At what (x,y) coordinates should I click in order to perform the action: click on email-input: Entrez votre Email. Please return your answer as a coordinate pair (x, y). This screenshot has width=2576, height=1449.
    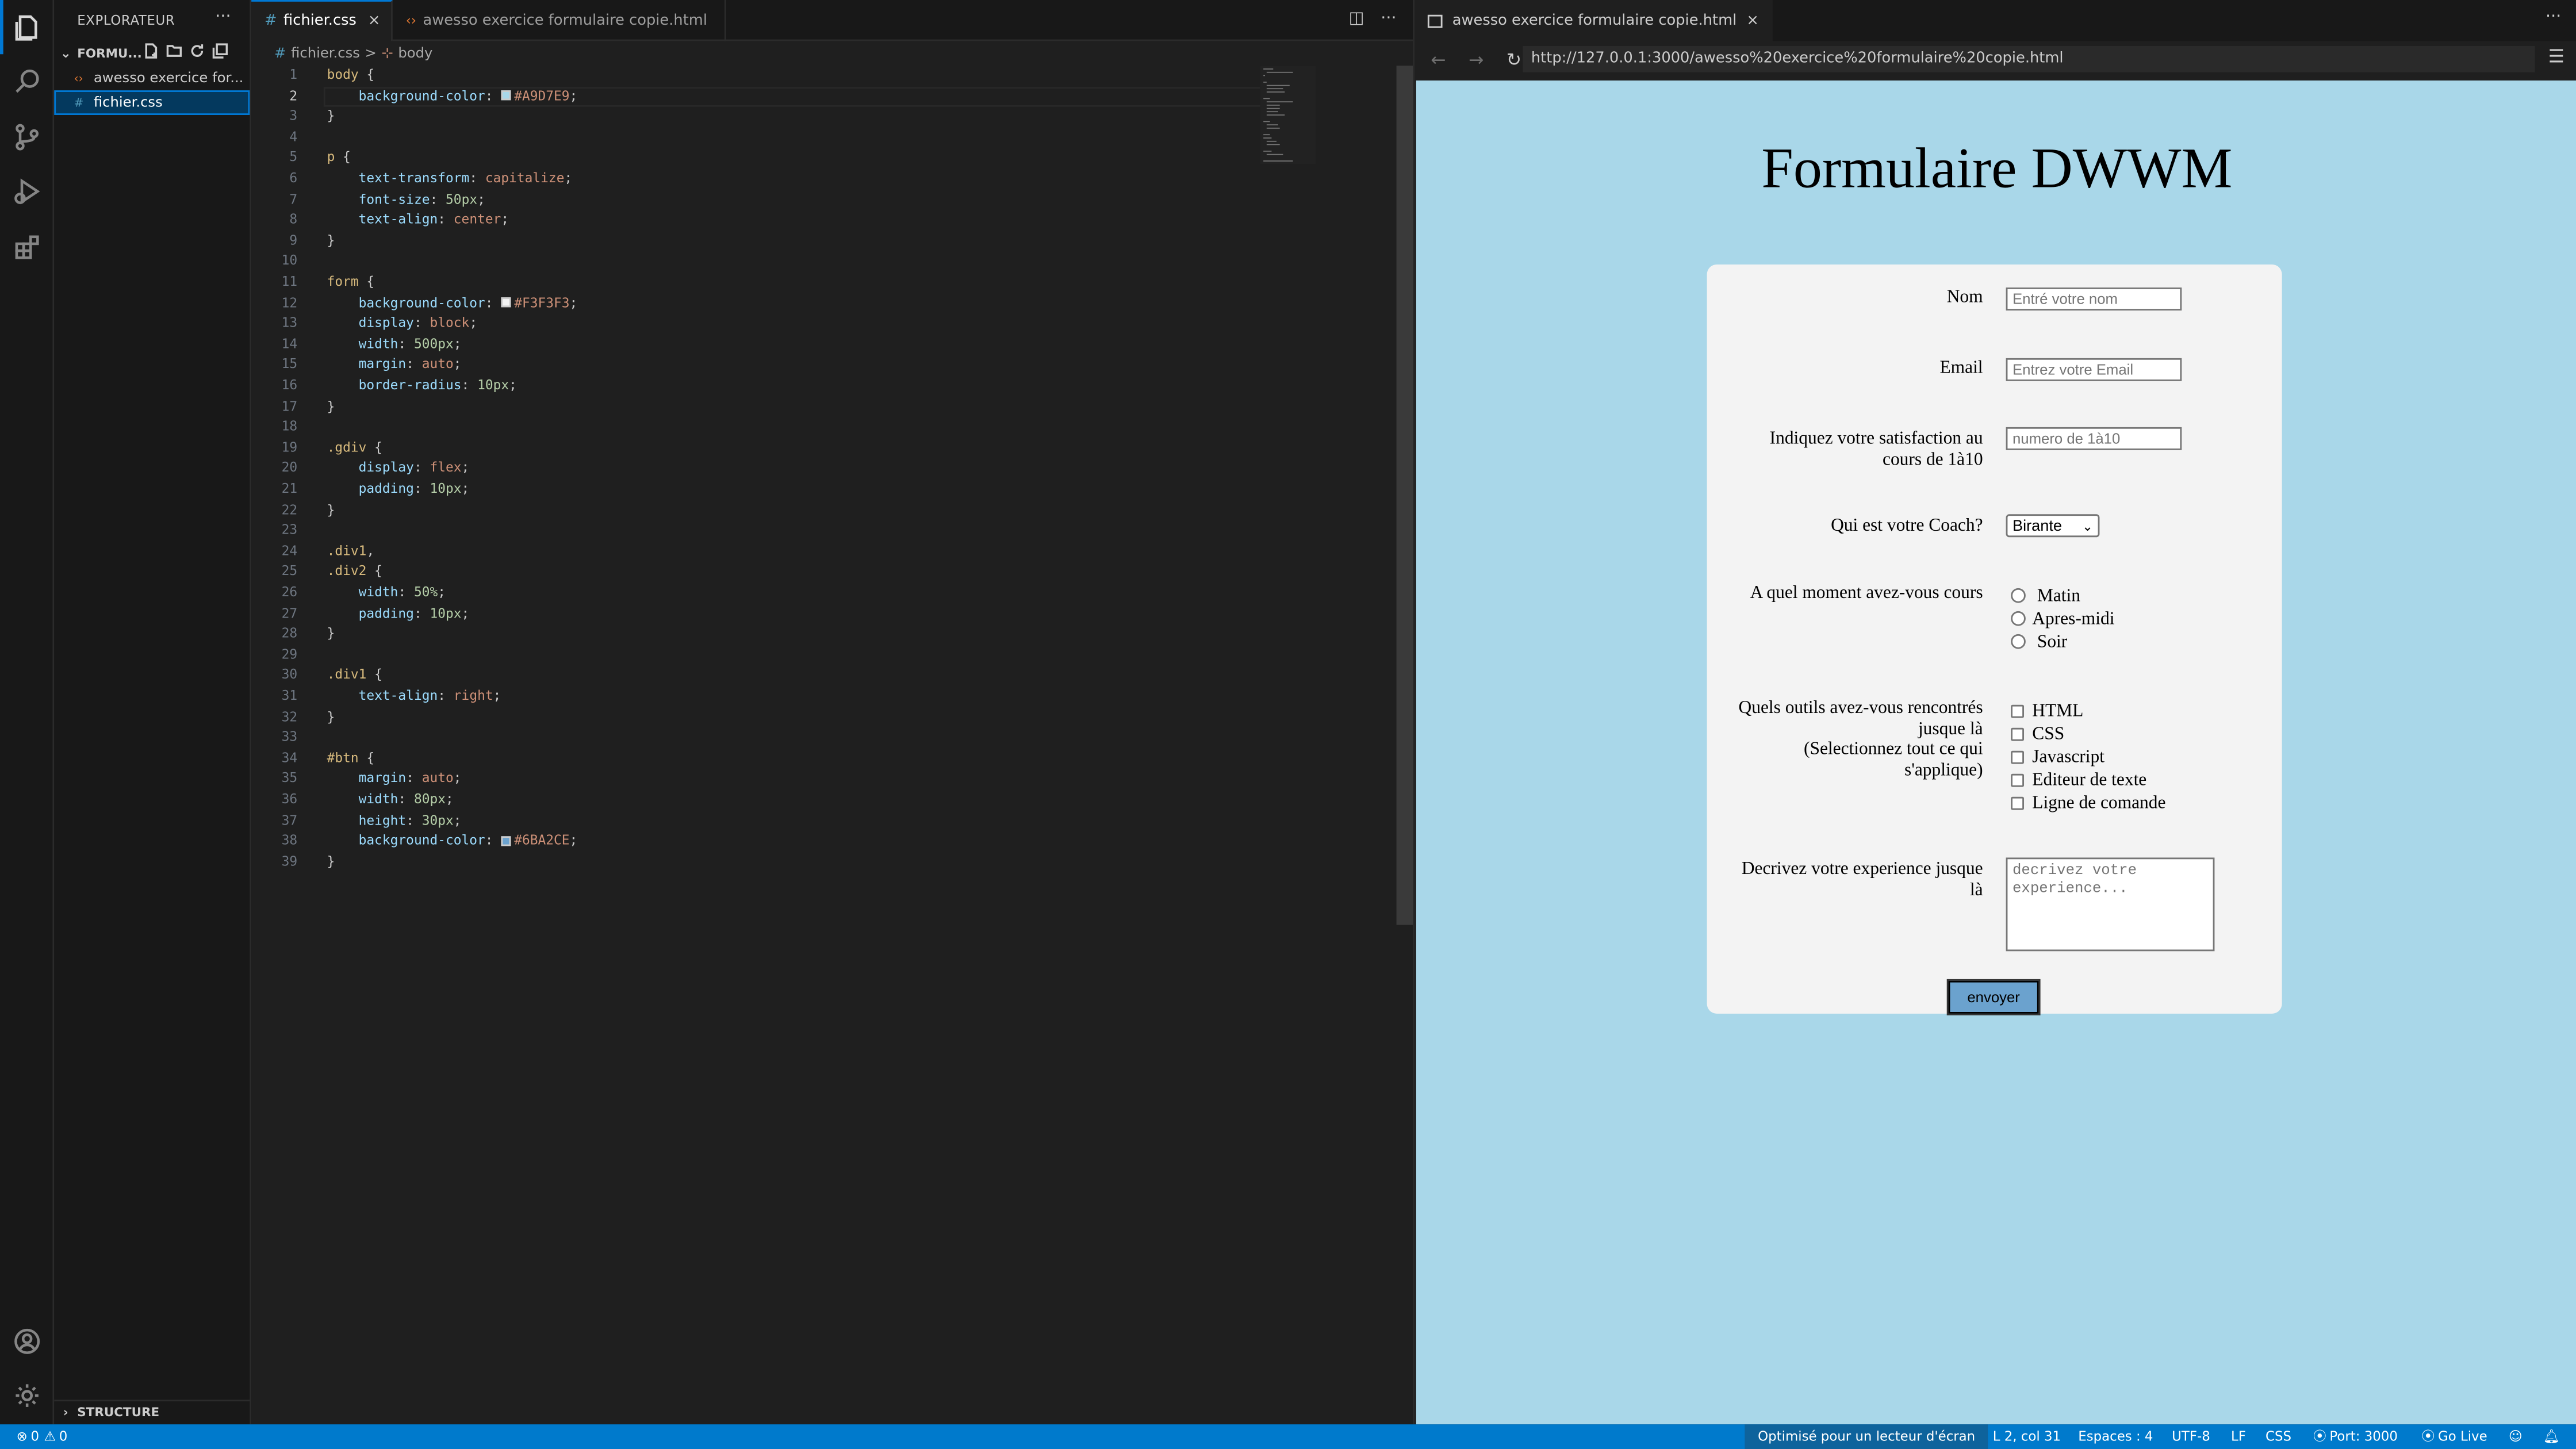
    Looking at the image, I should click on (2094, 369).